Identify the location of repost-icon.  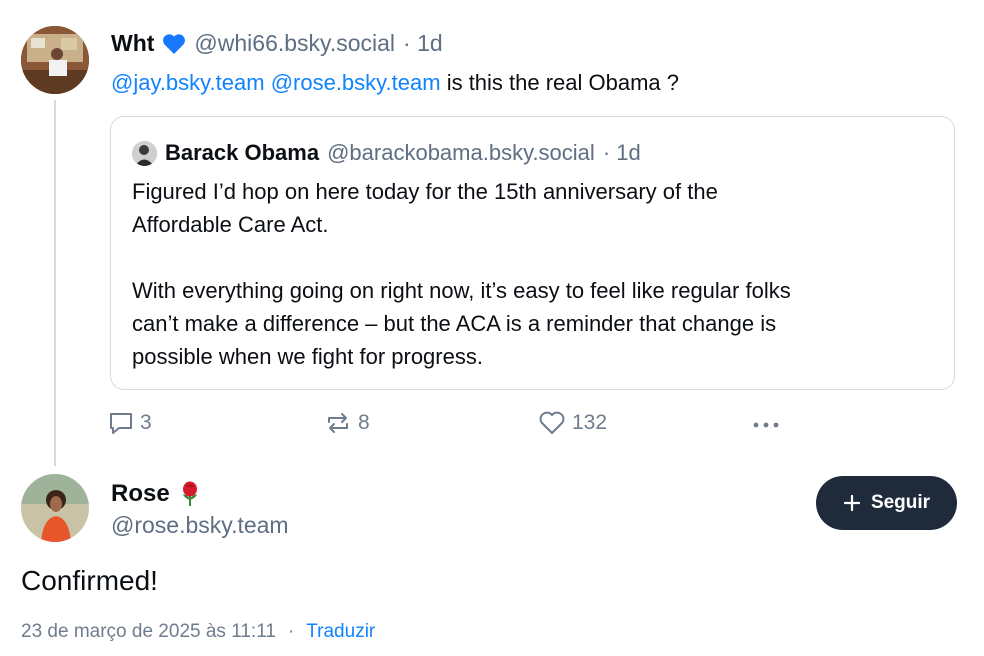
(338, 423).